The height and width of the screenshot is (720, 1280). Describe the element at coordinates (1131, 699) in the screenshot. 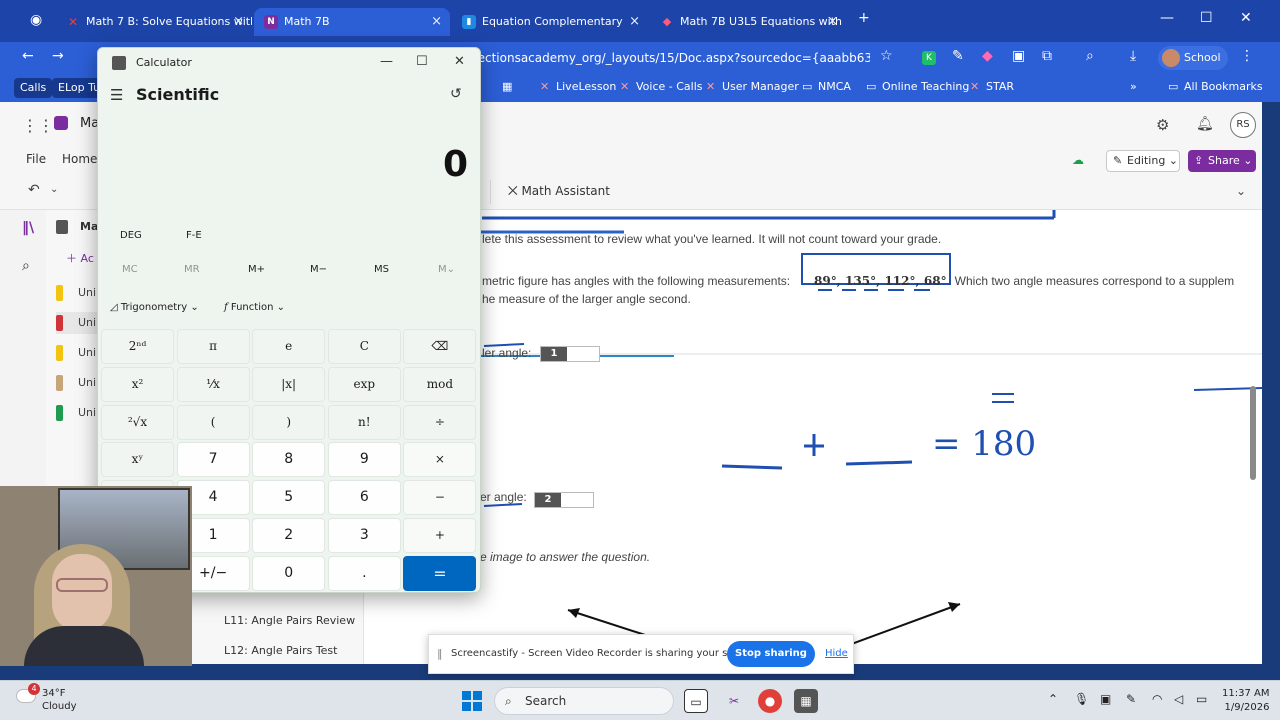

I see `pen-icon: ✎` at that location.